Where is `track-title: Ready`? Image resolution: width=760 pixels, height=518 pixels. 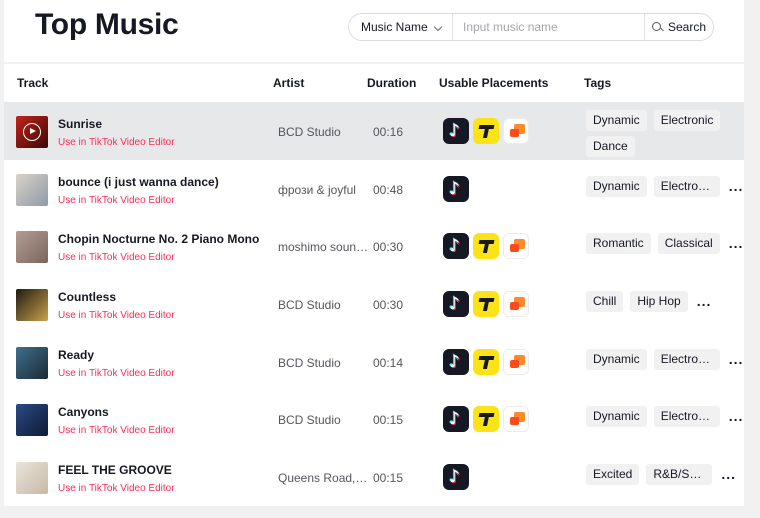 track-title: Ready is located at coordinates (76, 355).